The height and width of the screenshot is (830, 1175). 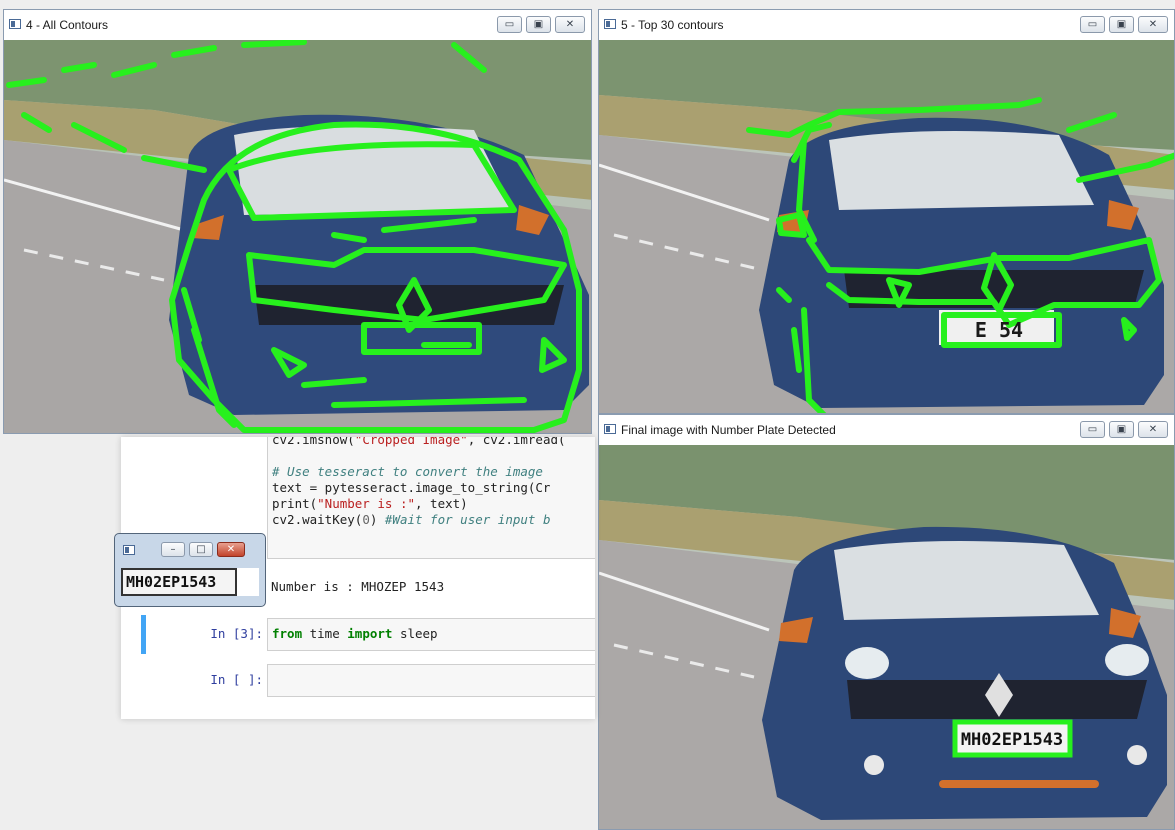 What do you see at coordinates (672, 25) in the screenshot?
I see `window-title: 5 - Top 30 contours` at bounding box center [672, 25].